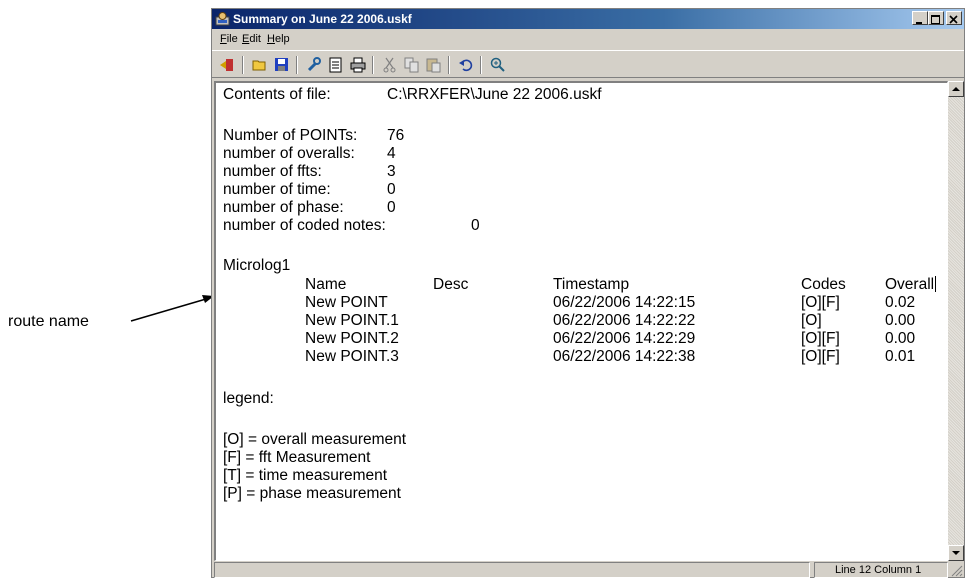 The width and height of the screenshot is (965, 580). I want to click on document-icon, so click(335, 65).